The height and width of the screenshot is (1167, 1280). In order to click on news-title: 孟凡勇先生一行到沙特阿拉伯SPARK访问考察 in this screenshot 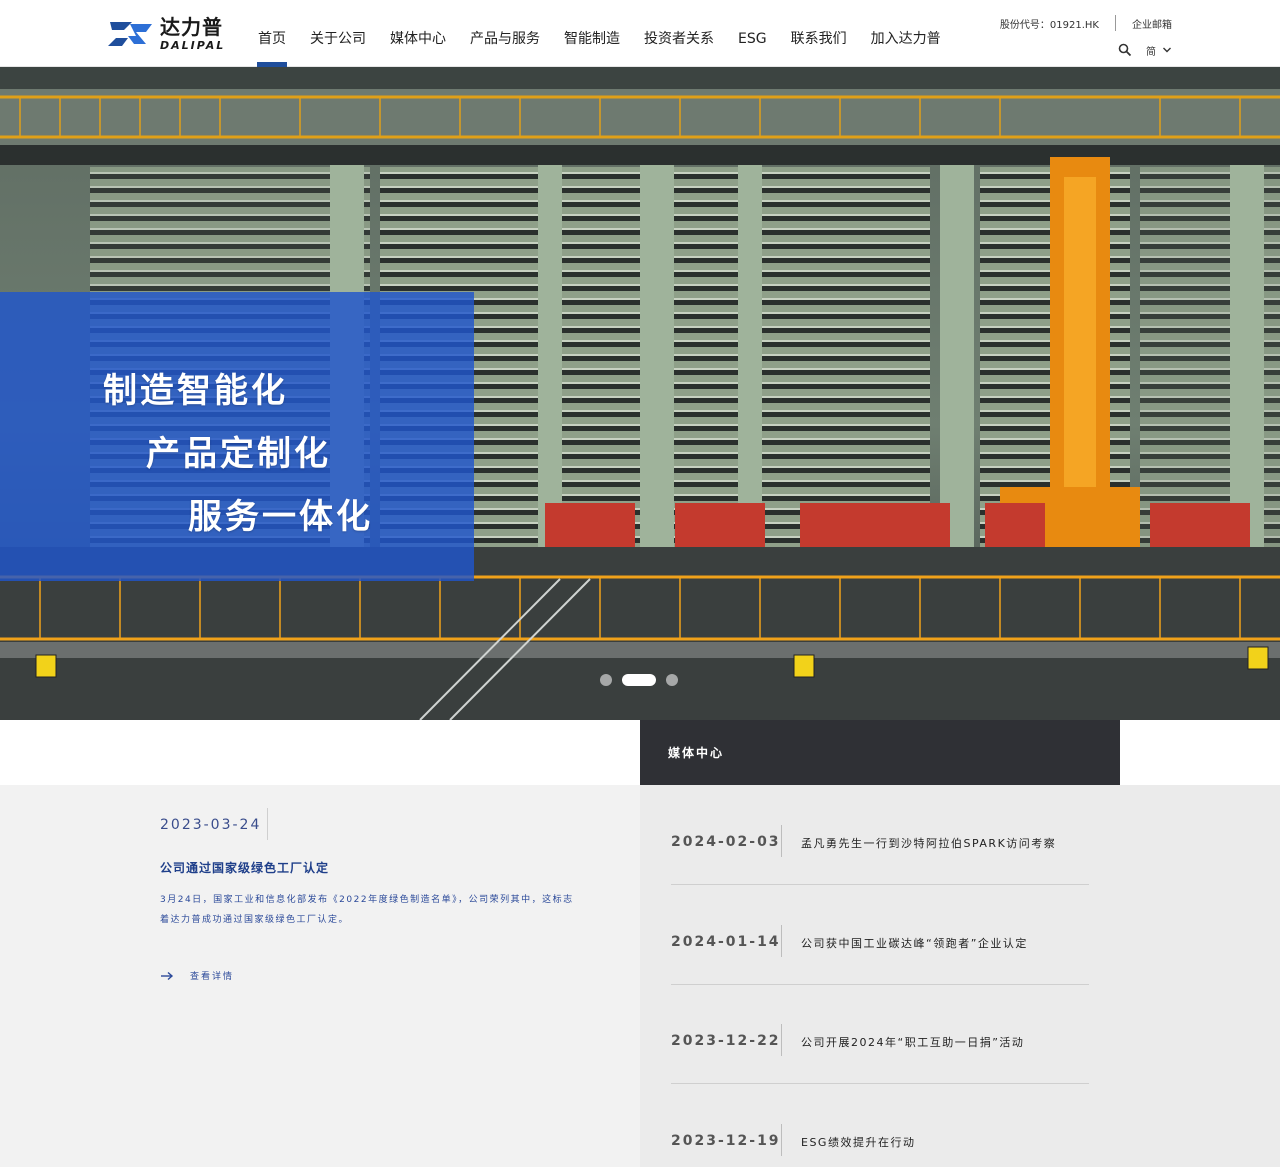, I will do `click(929, 843)`.